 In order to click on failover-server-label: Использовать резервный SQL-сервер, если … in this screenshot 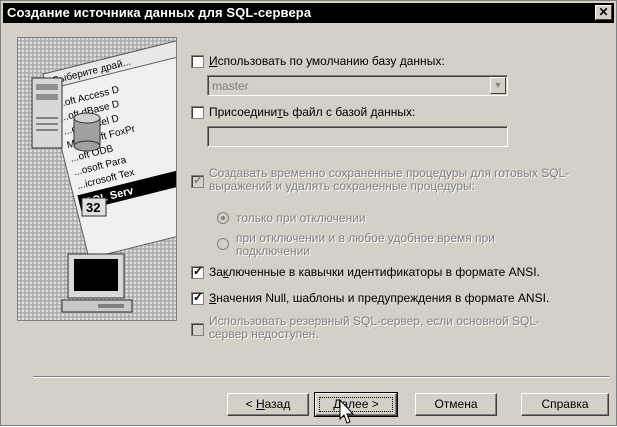, I will do `click(375, 327)`.